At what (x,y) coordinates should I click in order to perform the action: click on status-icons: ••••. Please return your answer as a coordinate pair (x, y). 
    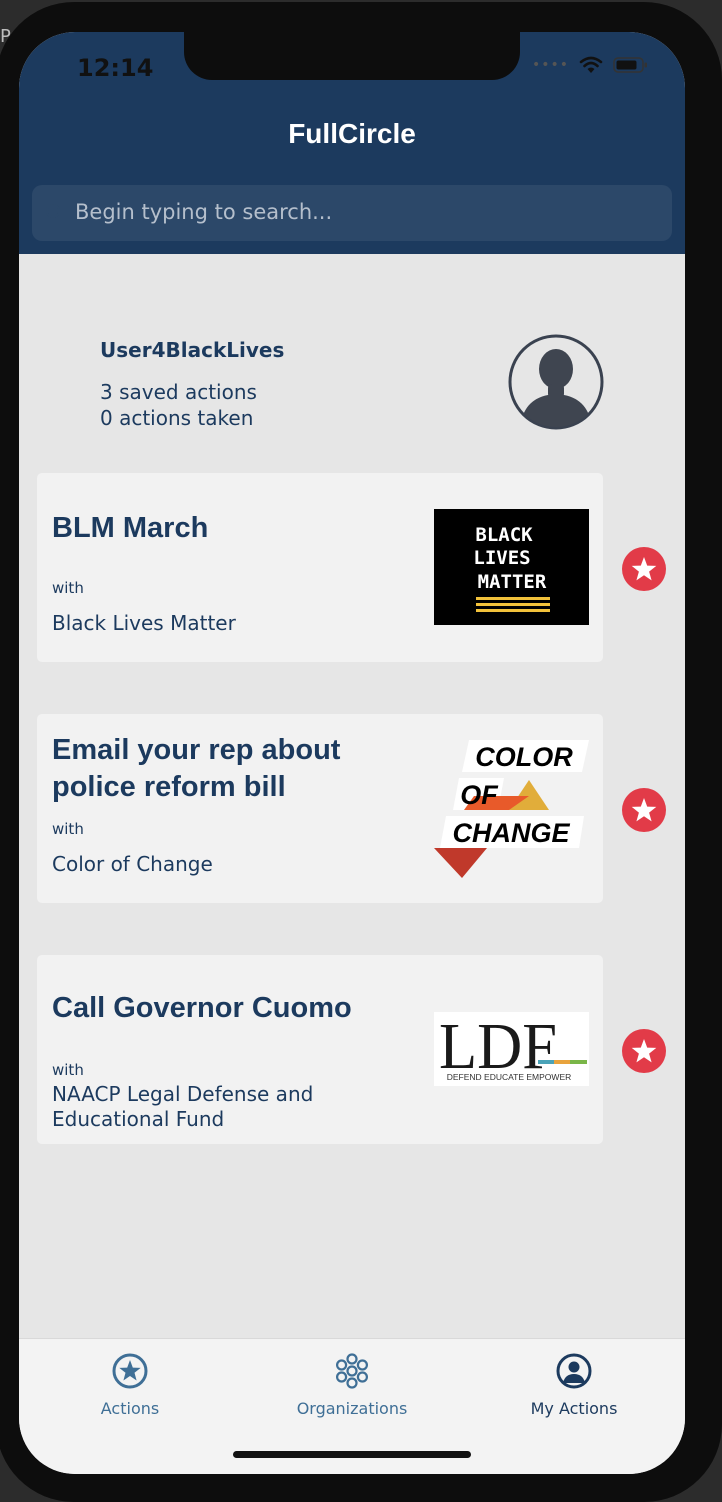
    Looking at the image, I should click on (590, 65).